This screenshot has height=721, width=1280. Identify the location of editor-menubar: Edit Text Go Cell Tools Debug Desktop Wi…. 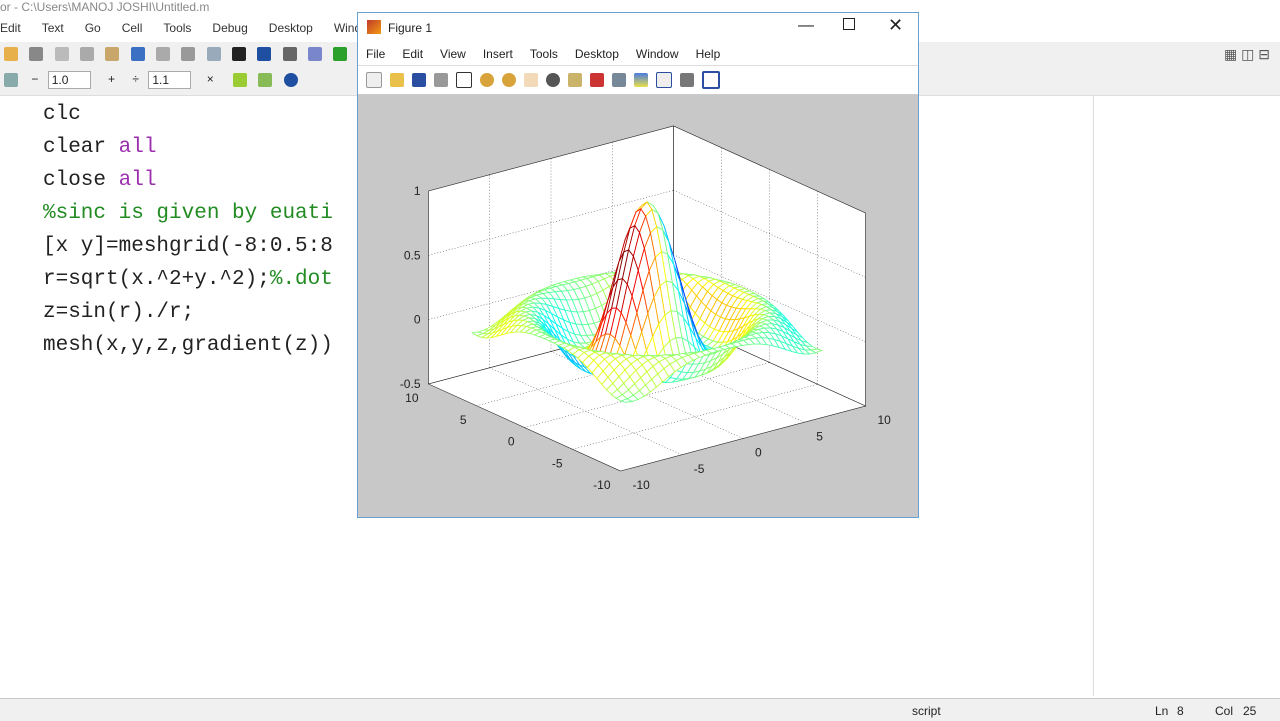
(199, 29).